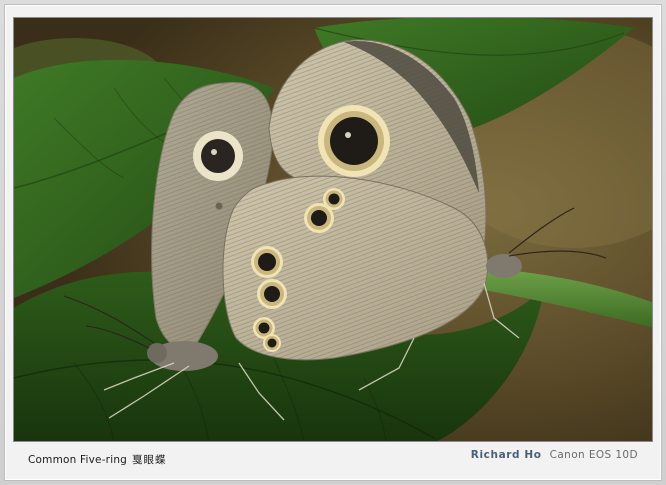 Image resolution: width=666 pixels, height=485 pixels. I want to click on species-name: Common Five-ring, so click(78, 460).